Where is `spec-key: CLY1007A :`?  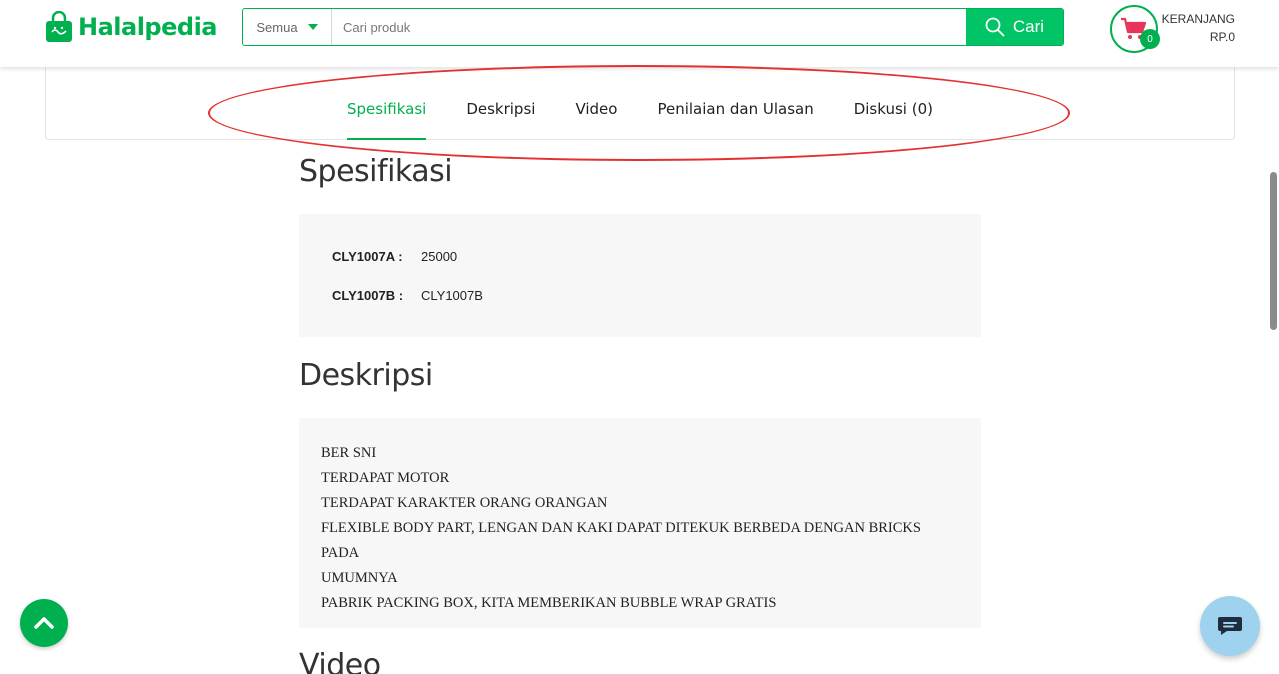
spec-key: CLY1007A : is located at coordinates (367, 256).